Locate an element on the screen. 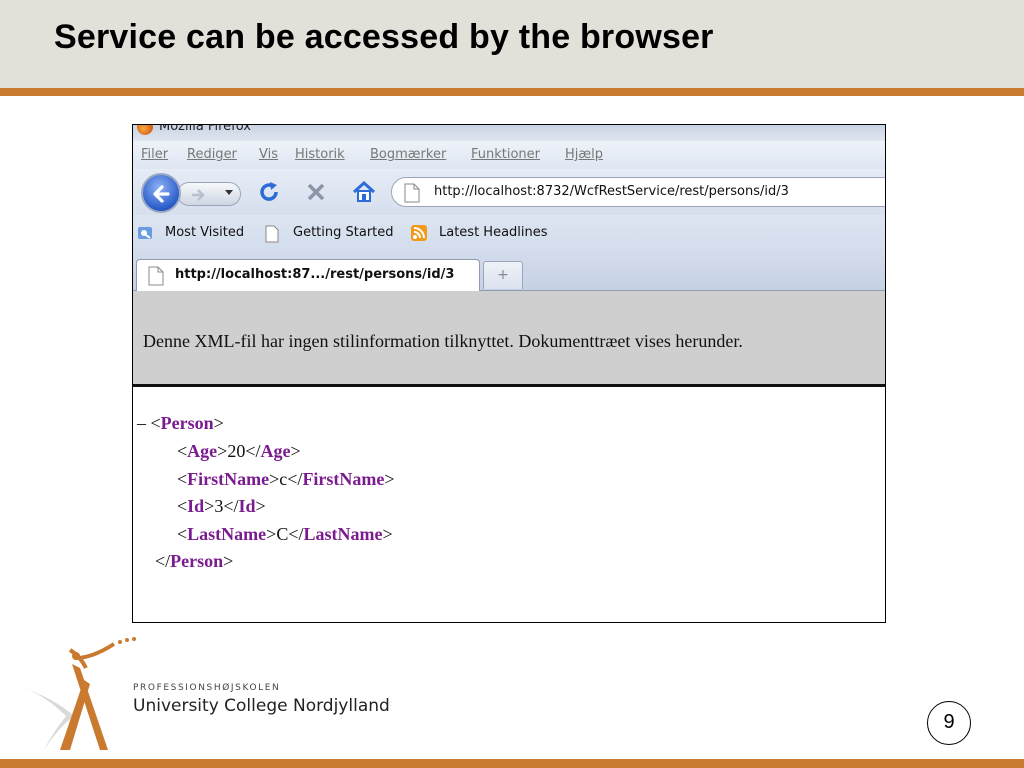 Image resolution: width=1024 pixels, height=768 pixels. xml-value: c is located at coordinates (283, 479).